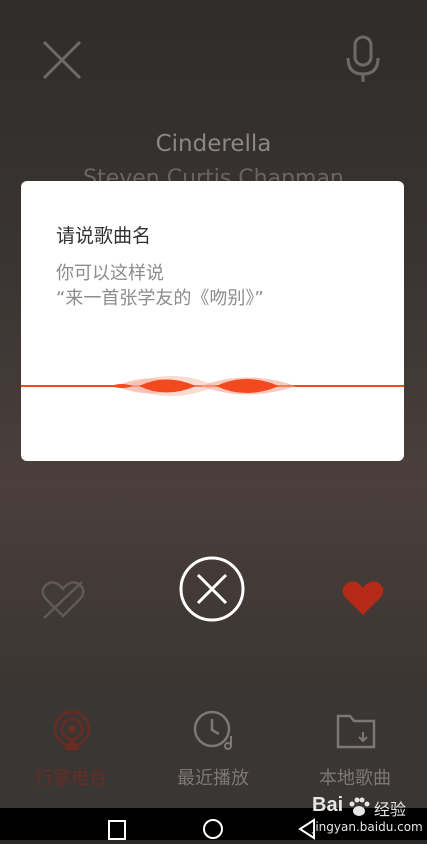  I want to click on radio-icon, so click(72, 730).